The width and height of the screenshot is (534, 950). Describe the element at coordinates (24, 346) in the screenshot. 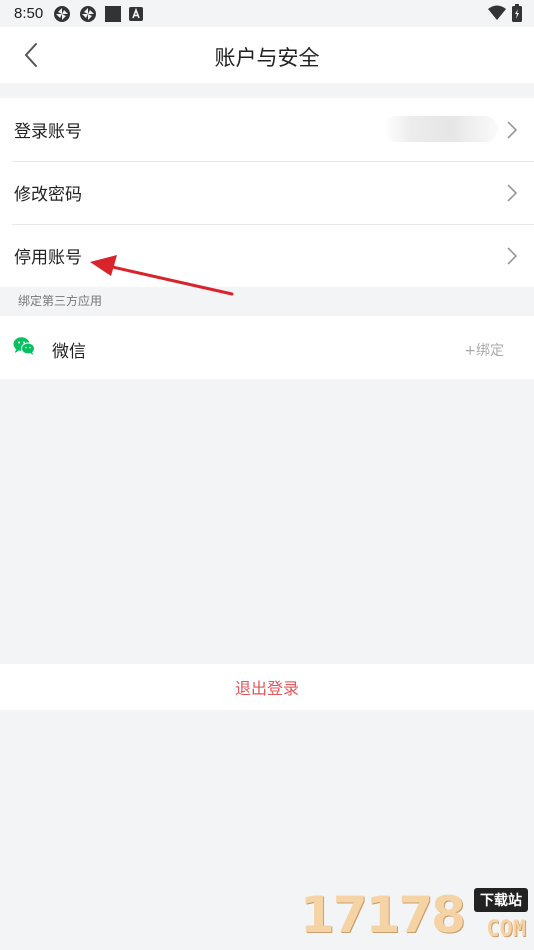

I see `wechat-icon` at that location.